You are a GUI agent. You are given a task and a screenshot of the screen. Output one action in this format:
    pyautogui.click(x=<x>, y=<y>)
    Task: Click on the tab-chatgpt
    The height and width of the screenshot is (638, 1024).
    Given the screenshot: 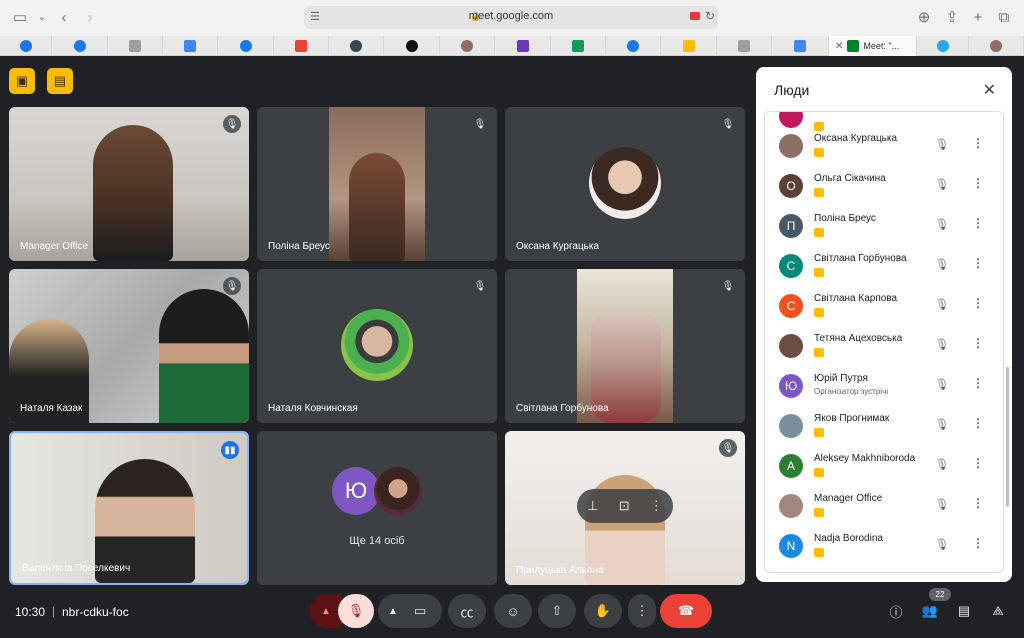 What is the action you would take?
    pyautogui.click(x=412, y=46)
    